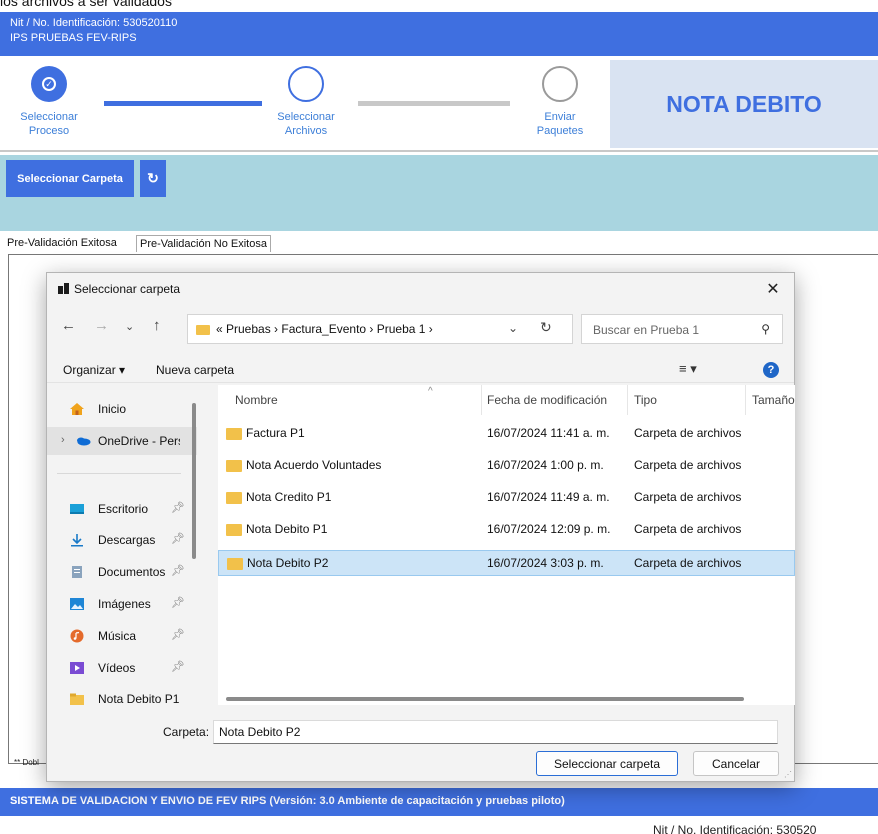 This screenshot has width=878, height=834. I want to click on nav-label: Imágenes, so click(124, 604).